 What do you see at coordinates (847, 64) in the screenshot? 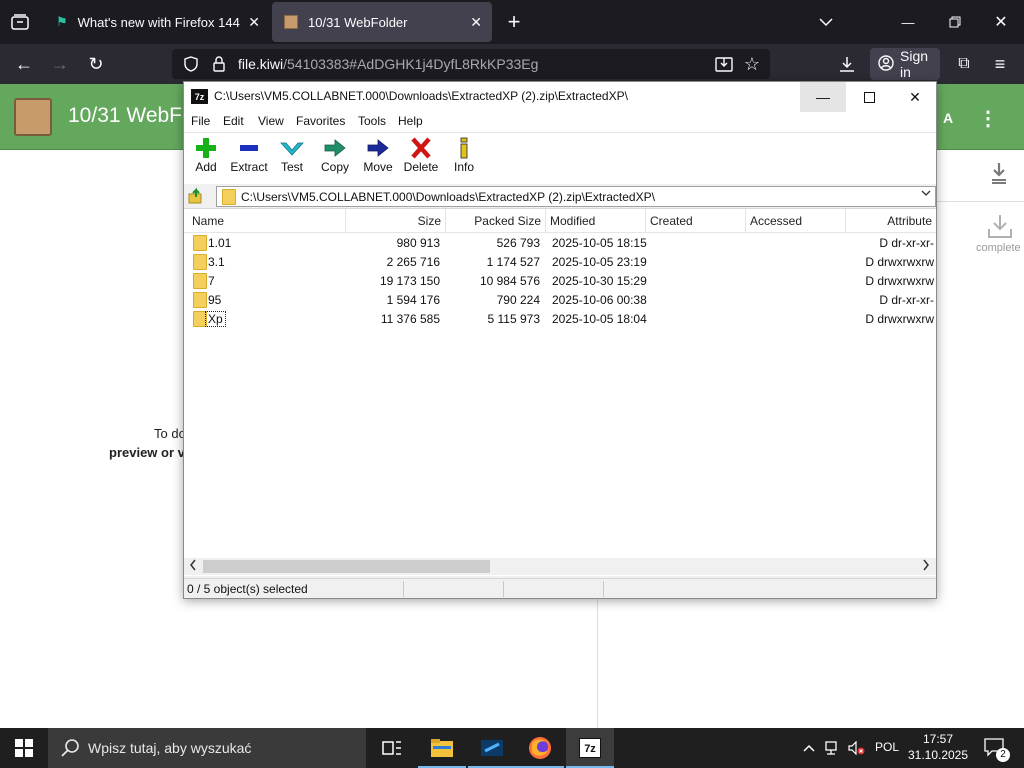
I see `downloads-icon` at bounding box center [847, 64].